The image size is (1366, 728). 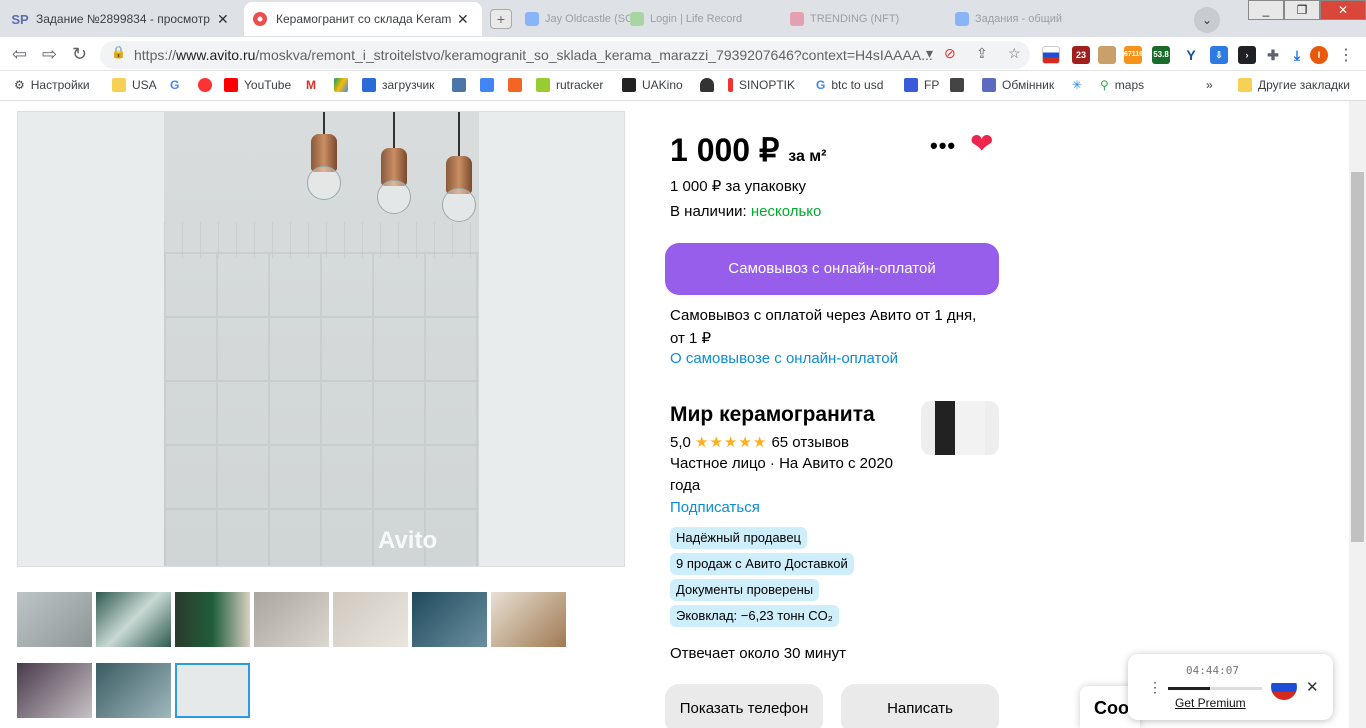 What do you see at coordinates (212, 690) in the screenshot?
I see `thumbnail-selected` at bounding box center [212, 690].